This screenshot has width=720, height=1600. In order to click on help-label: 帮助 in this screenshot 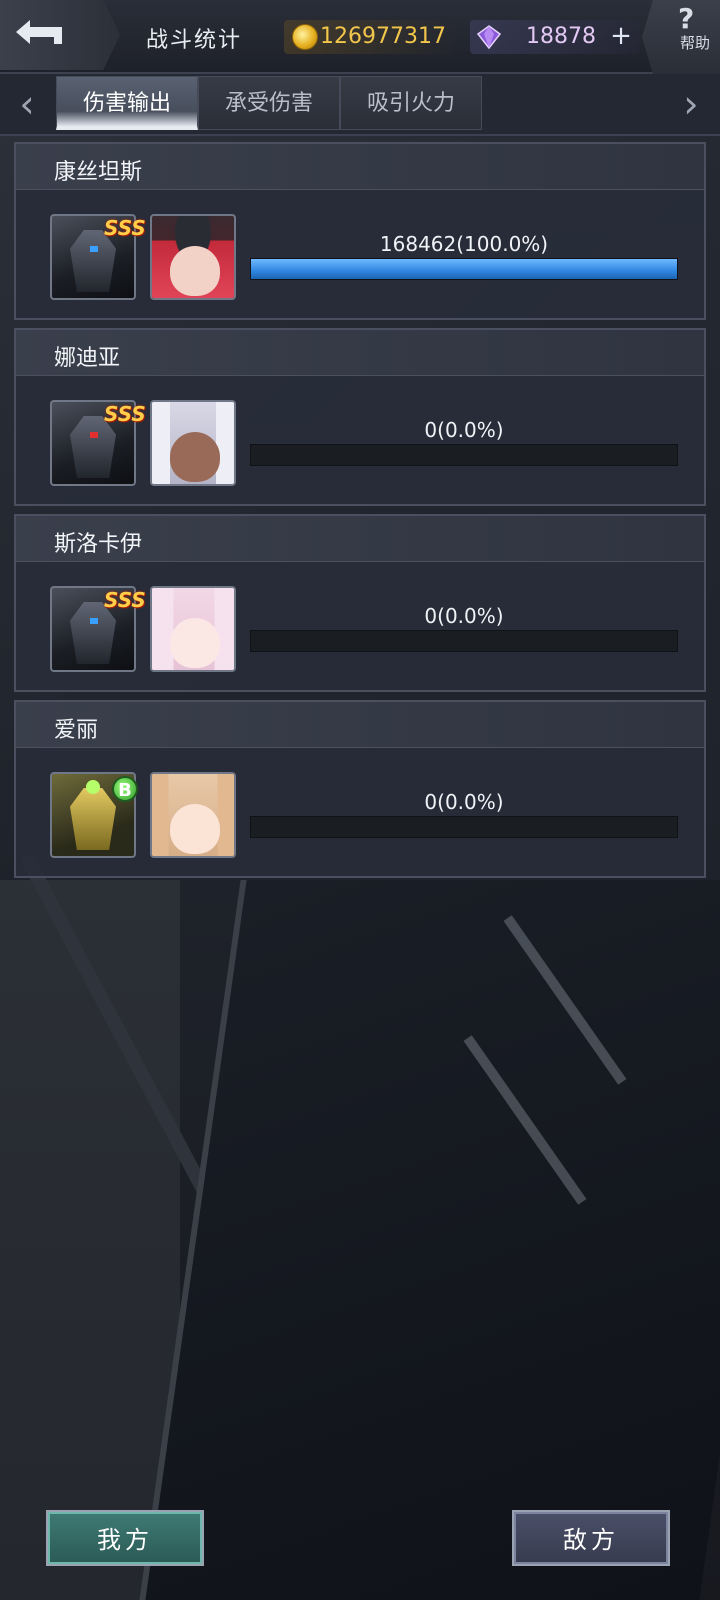, I will do `click(695, 43)`.